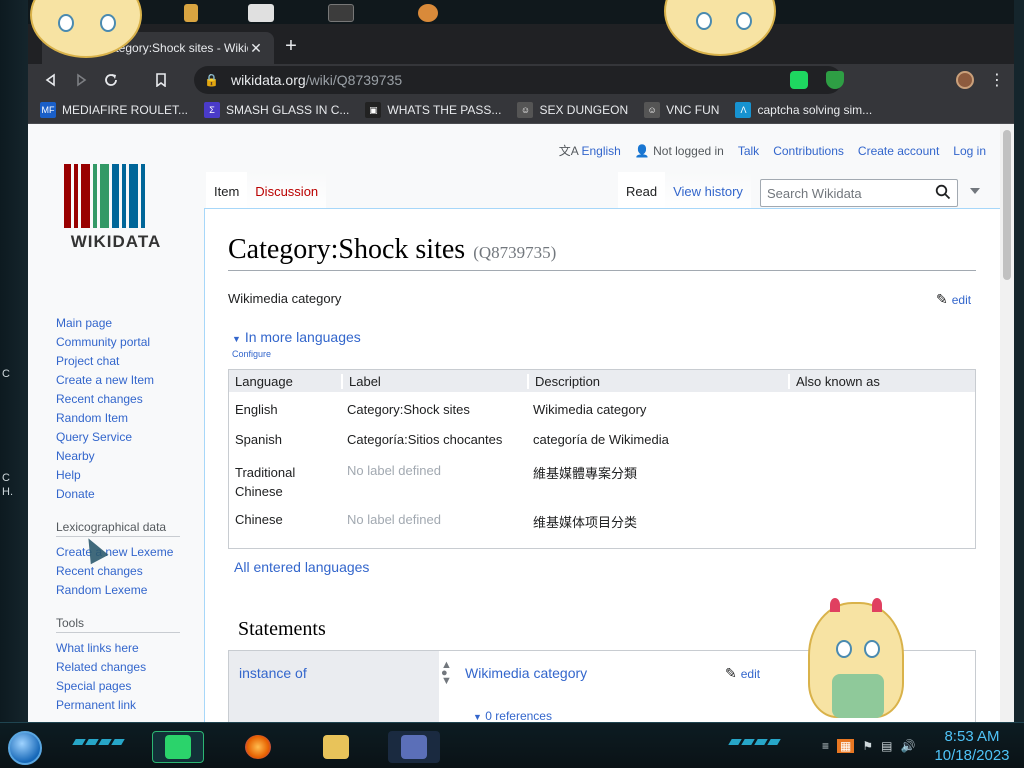 The width and height of the screenshot is (1024, 768). What do you see at coordinates (131, 342) in the screenshot?
I see `sidebar-link: Community portal` at bounding box center [131, 342].